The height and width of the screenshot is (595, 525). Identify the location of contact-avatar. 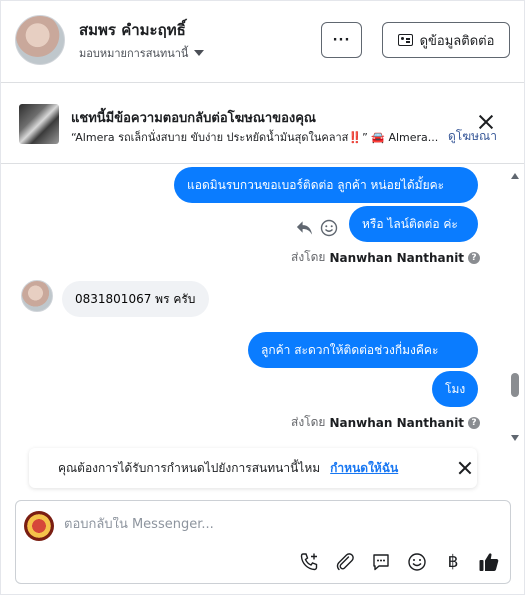
(40, 40).